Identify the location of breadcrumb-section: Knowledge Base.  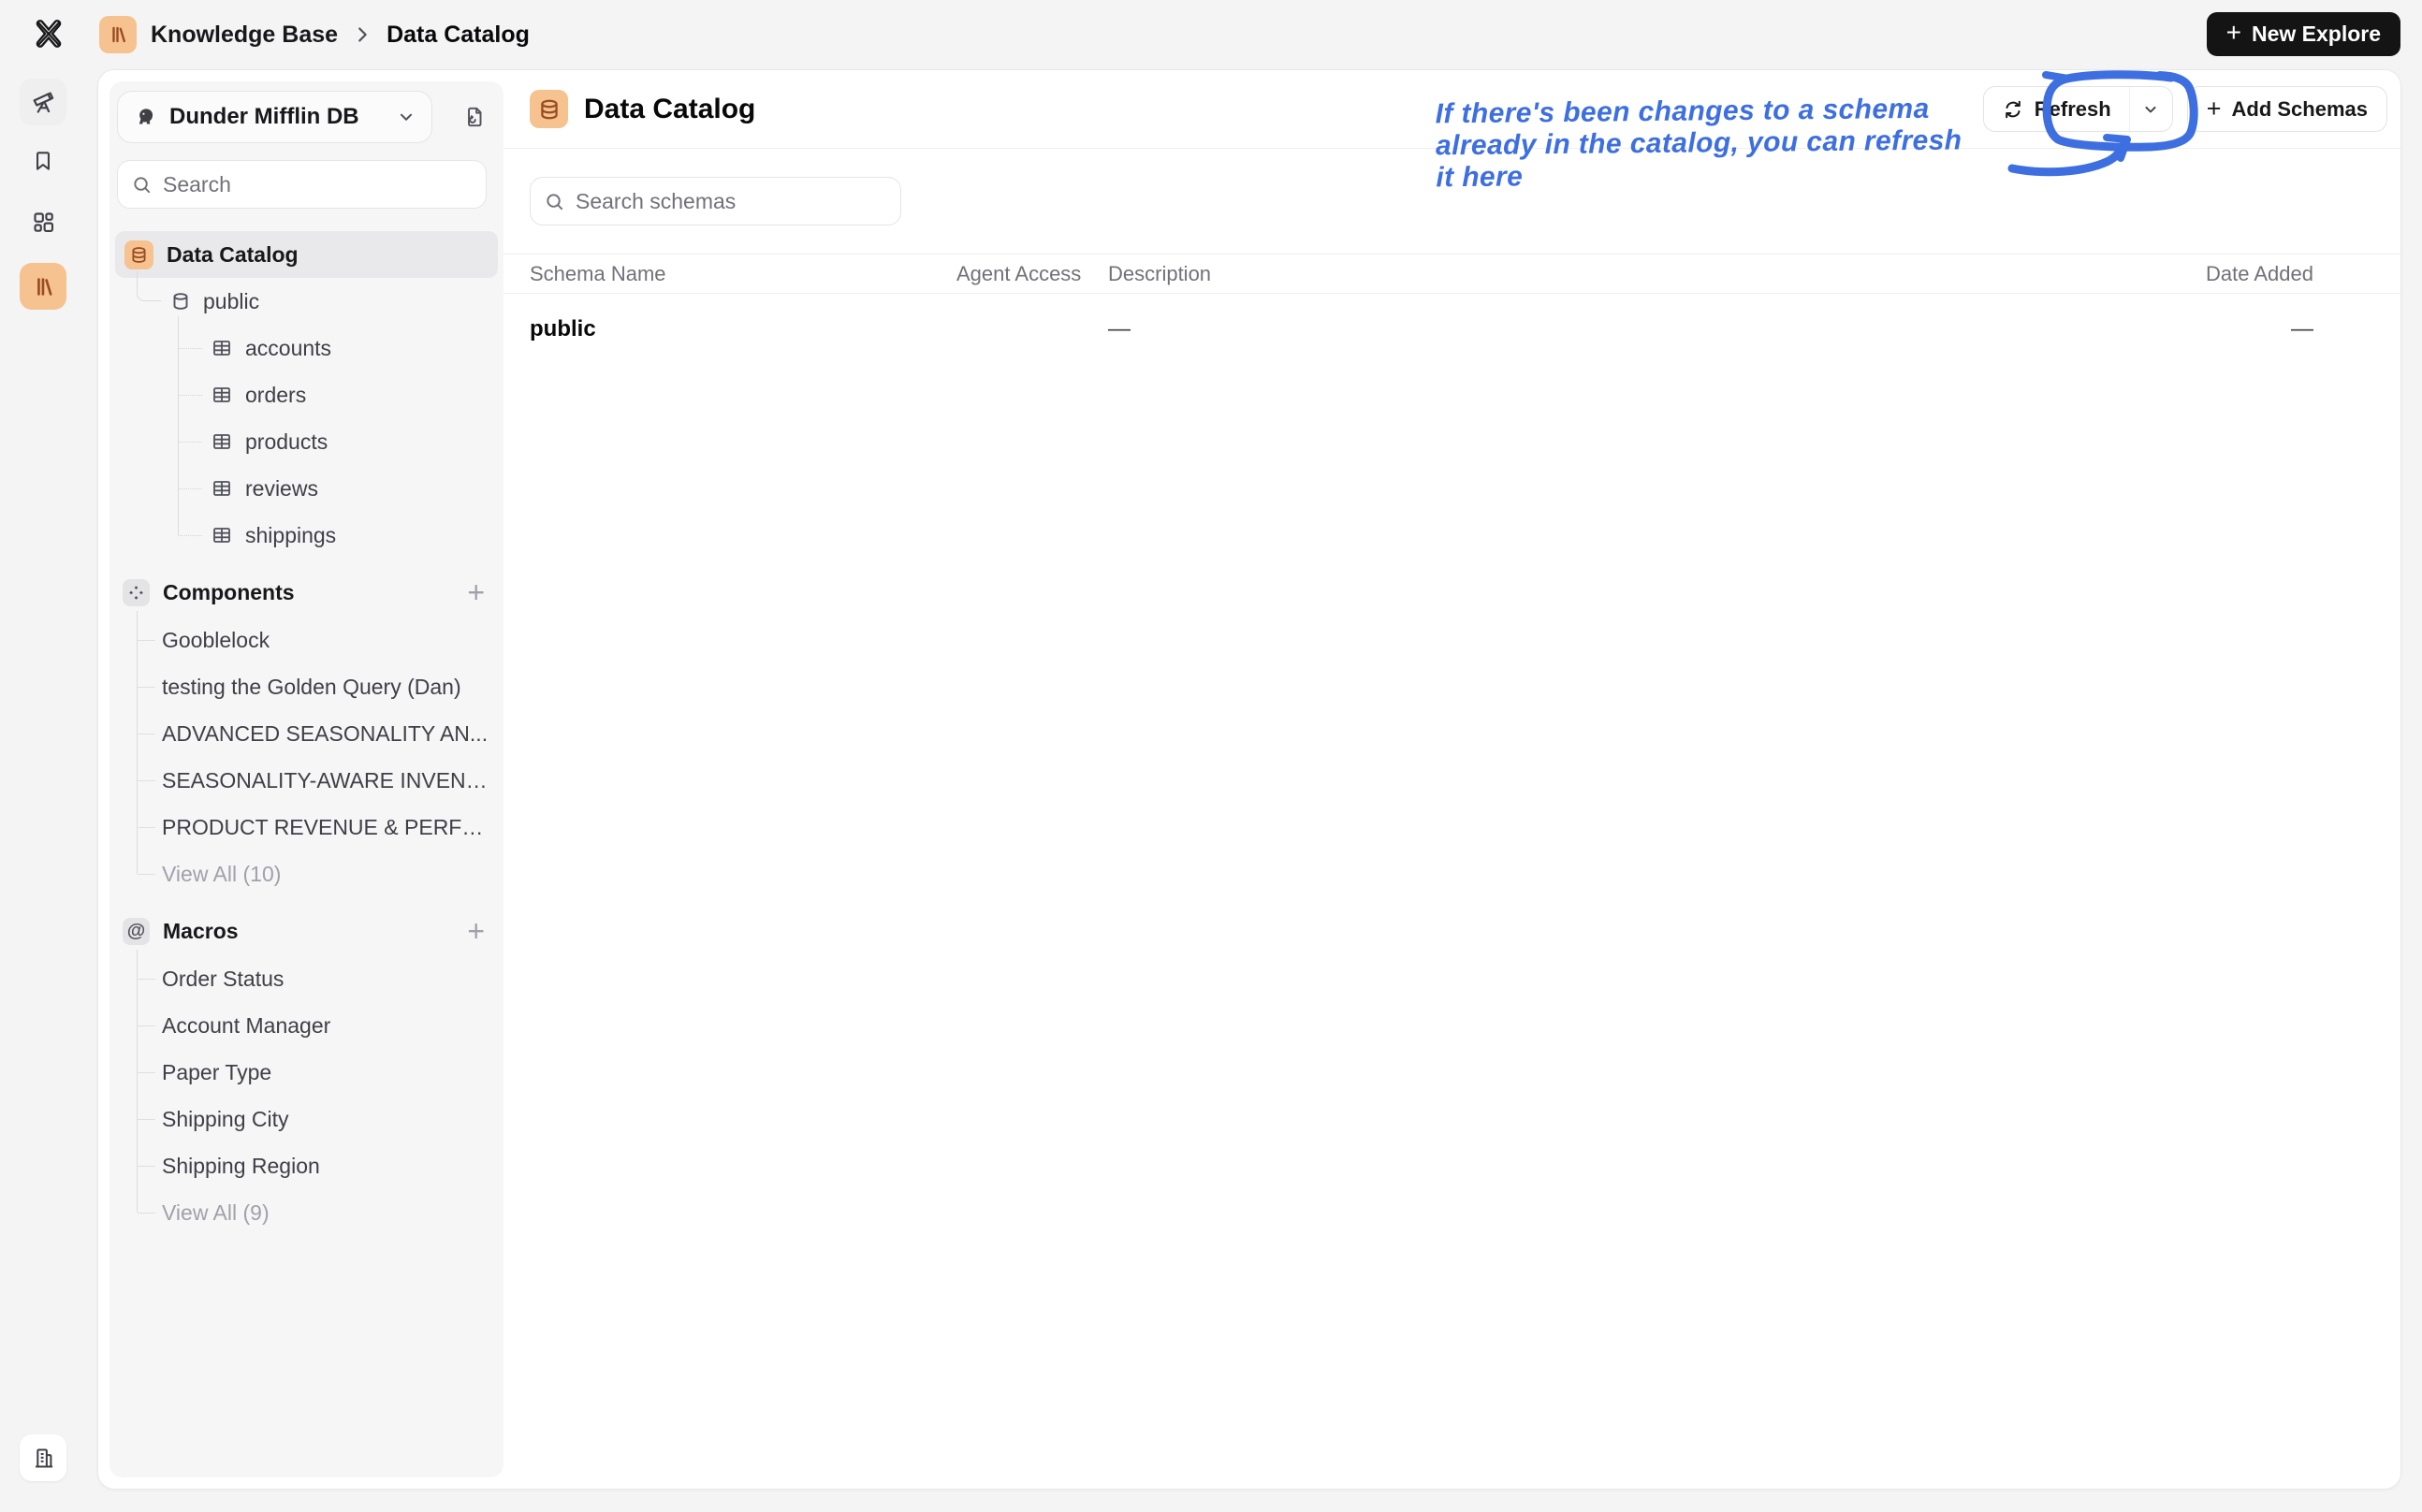
(244, 35).